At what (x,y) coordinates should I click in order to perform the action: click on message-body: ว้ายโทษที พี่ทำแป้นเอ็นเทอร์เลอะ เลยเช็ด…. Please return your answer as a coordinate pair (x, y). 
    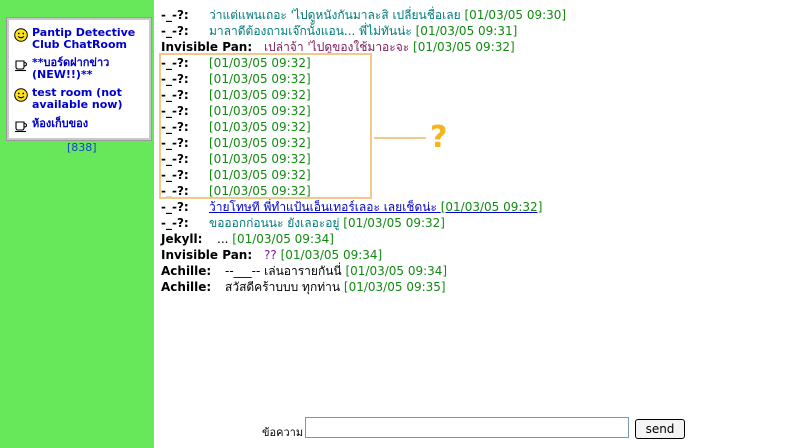
    Looking at the image, I should click on (323, 207).